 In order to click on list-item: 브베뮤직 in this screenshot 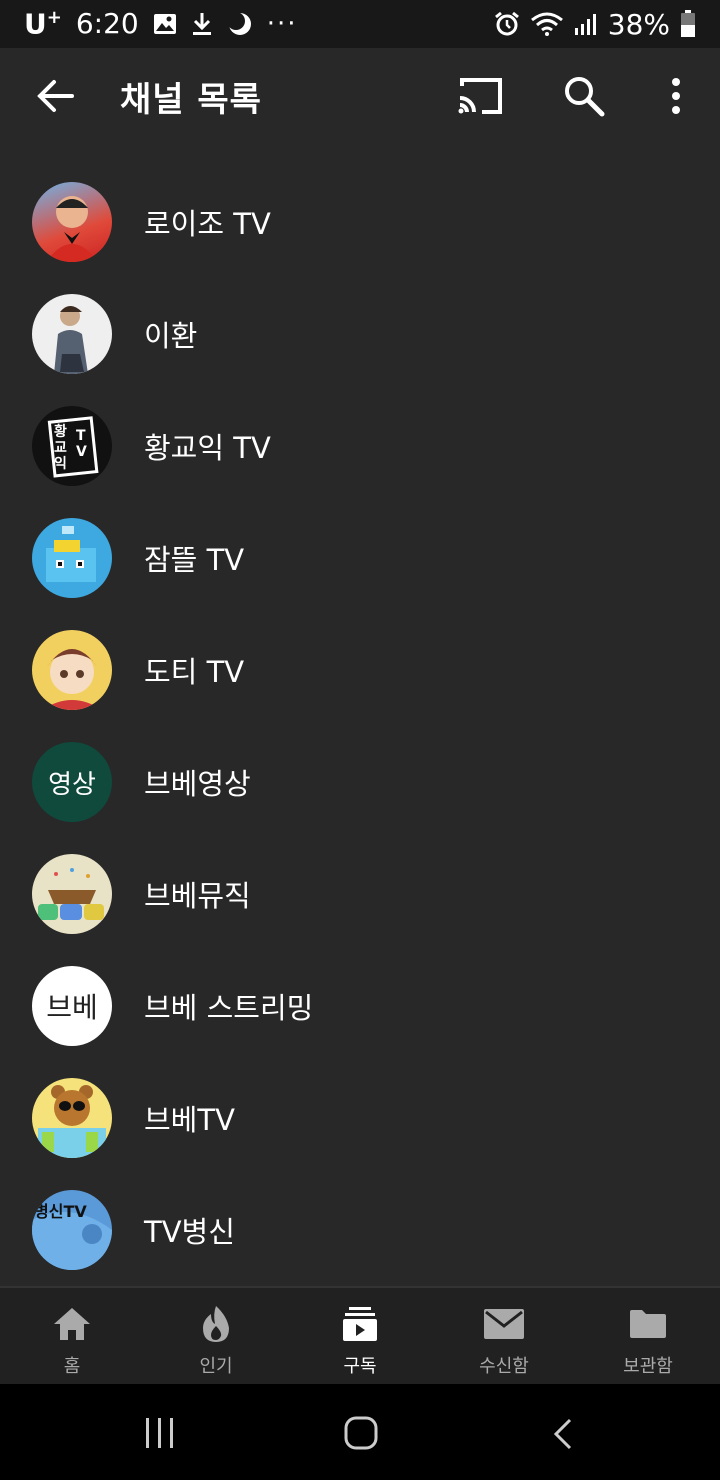, I will do `click(360, 894)`.